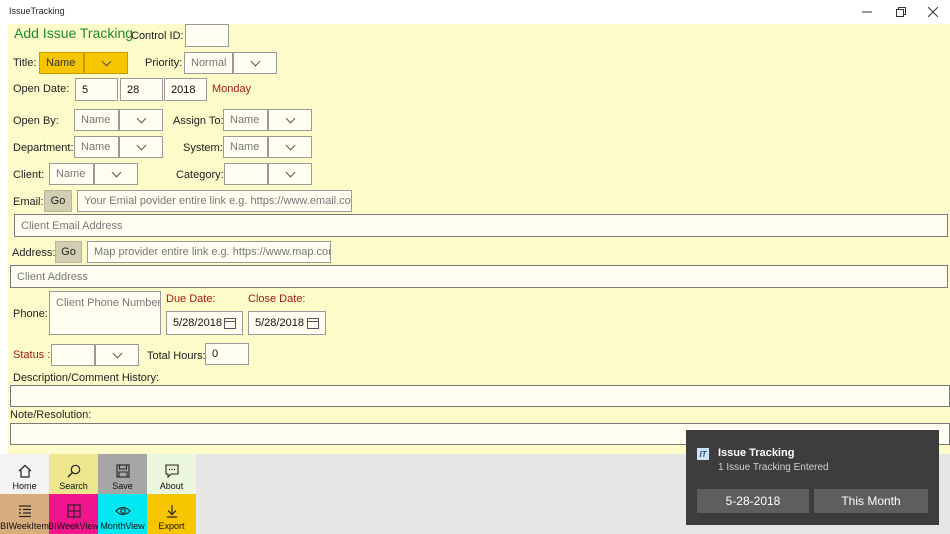  I want to click on biweek-view-button: BIWeekView, so click(73, 514).